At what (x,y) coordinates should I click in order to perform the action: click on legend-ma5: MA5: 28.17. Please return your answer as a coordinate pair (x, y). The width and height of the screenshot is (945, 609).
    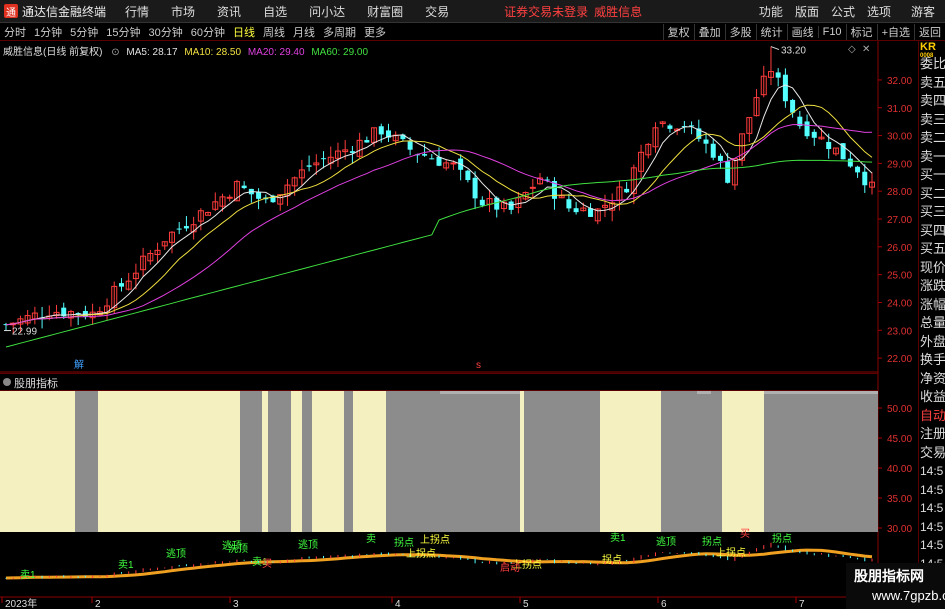
    Looking at the image, I should click on (152, 52).